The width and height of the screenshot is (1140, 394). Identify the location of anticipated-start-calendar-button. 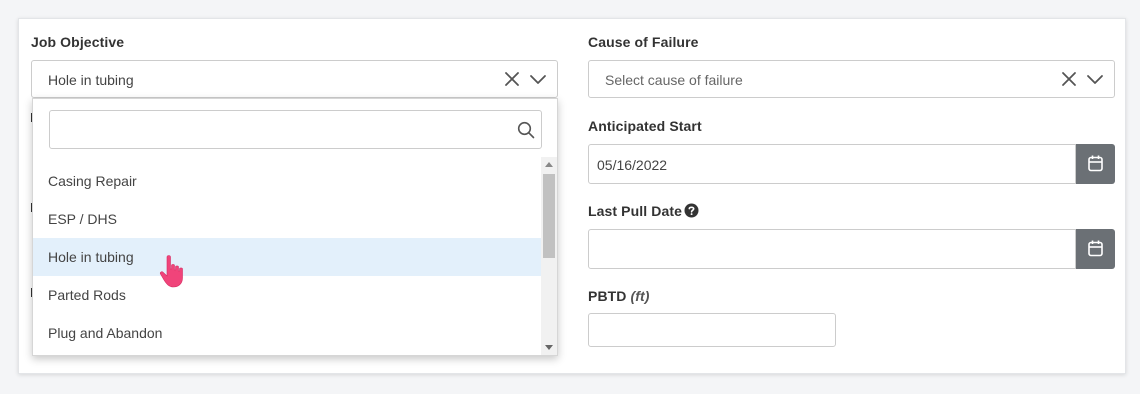
(1095, 164).